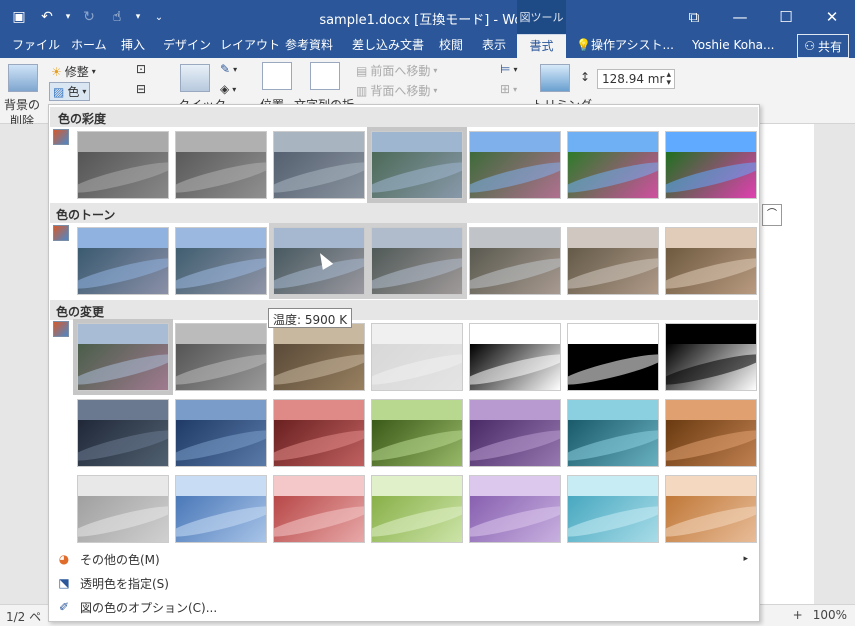  What do you see at coordinates (583, 45) in the screenshot?
I see `lightbulb-icon: 💡` at bounding box center [583, 45].